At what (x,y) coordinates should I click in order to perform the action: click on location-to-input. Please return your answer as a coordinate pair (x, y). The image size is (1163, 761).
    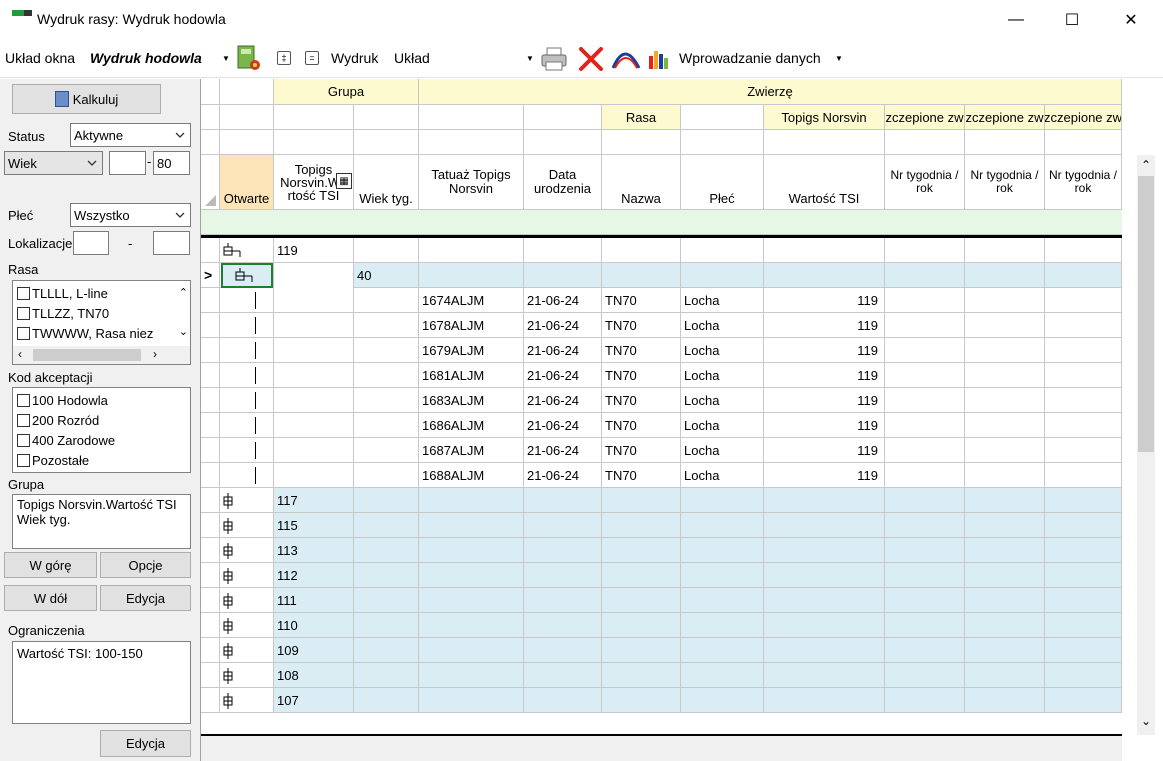
    Looking at the image, I should click on (171, 243).